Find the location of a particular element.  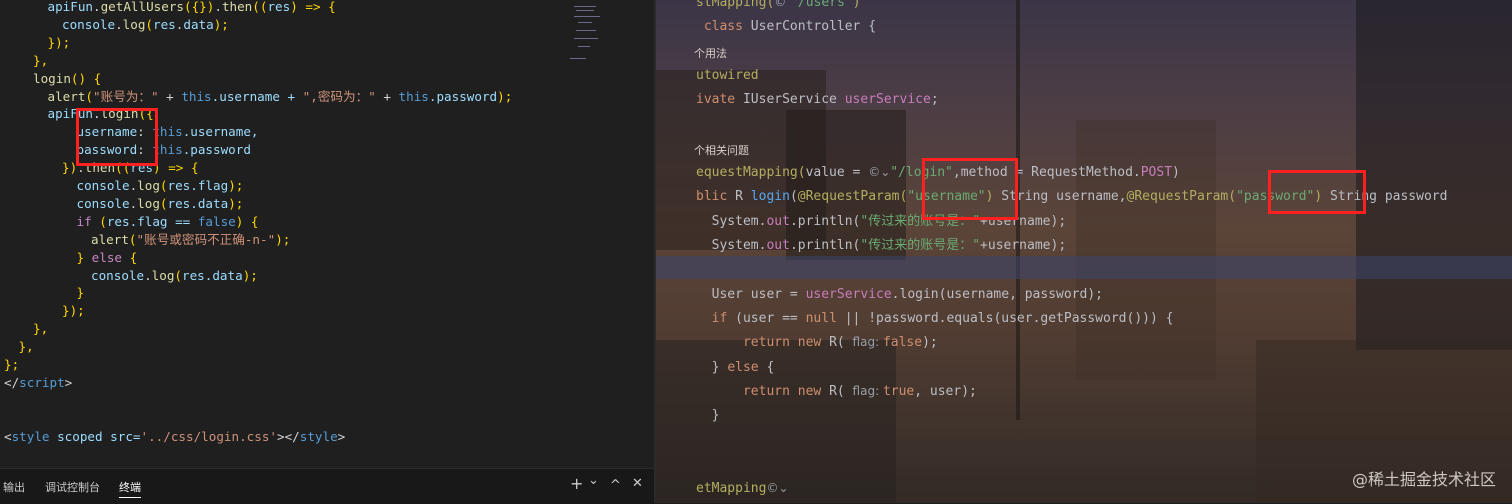

code-token: () { is located at coordinates (86, 78).